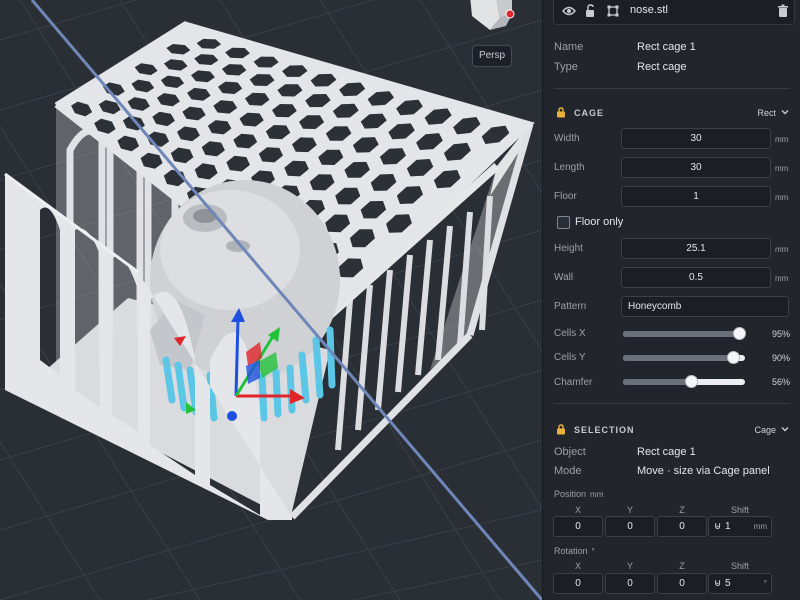  Describe the element at coordinates (696, 248) in the screenshot. I see `height-input: 25.1` at that location.